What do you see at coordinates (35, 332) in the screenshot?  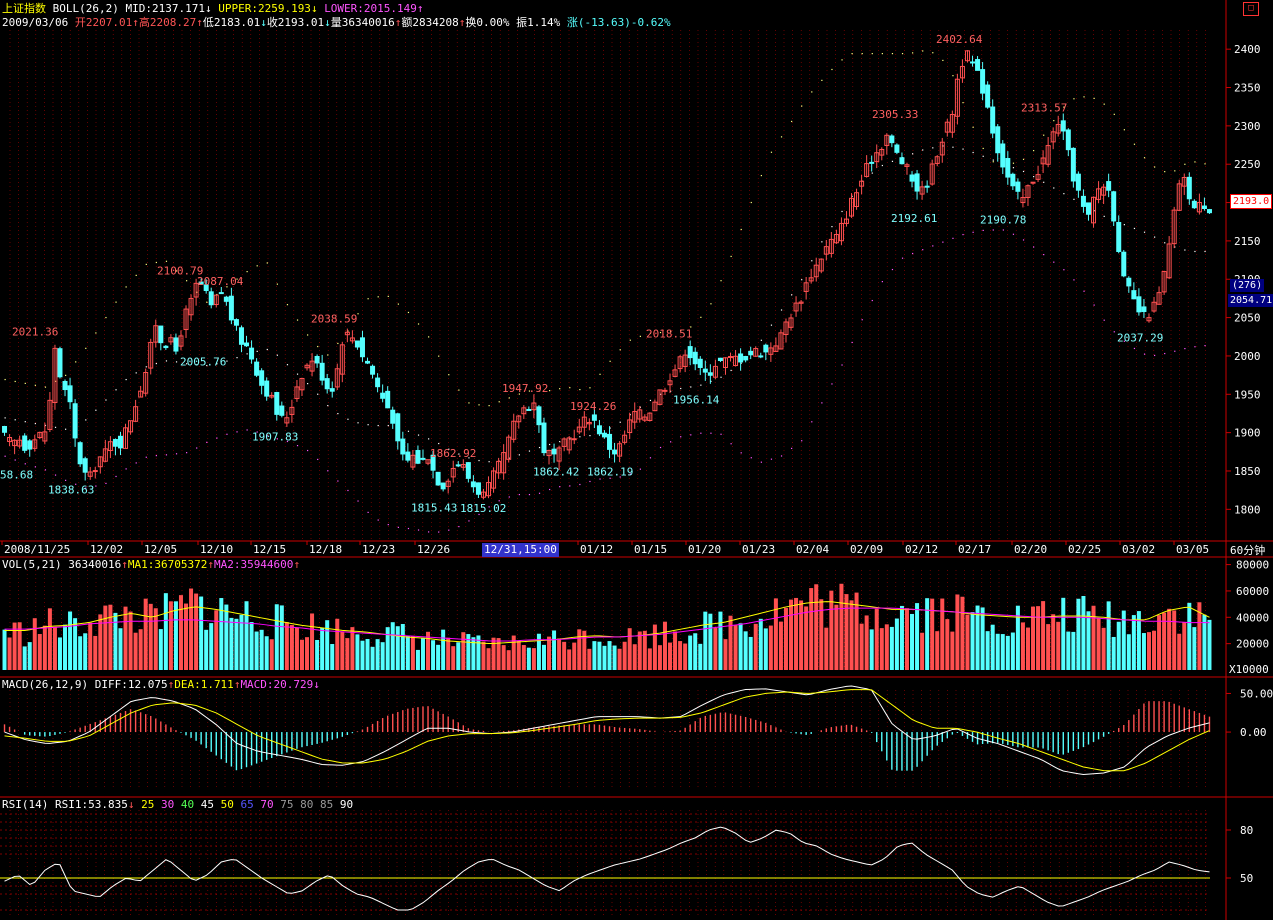 I see `price-annotation: 2021.36` at bounding box center [35, 332].